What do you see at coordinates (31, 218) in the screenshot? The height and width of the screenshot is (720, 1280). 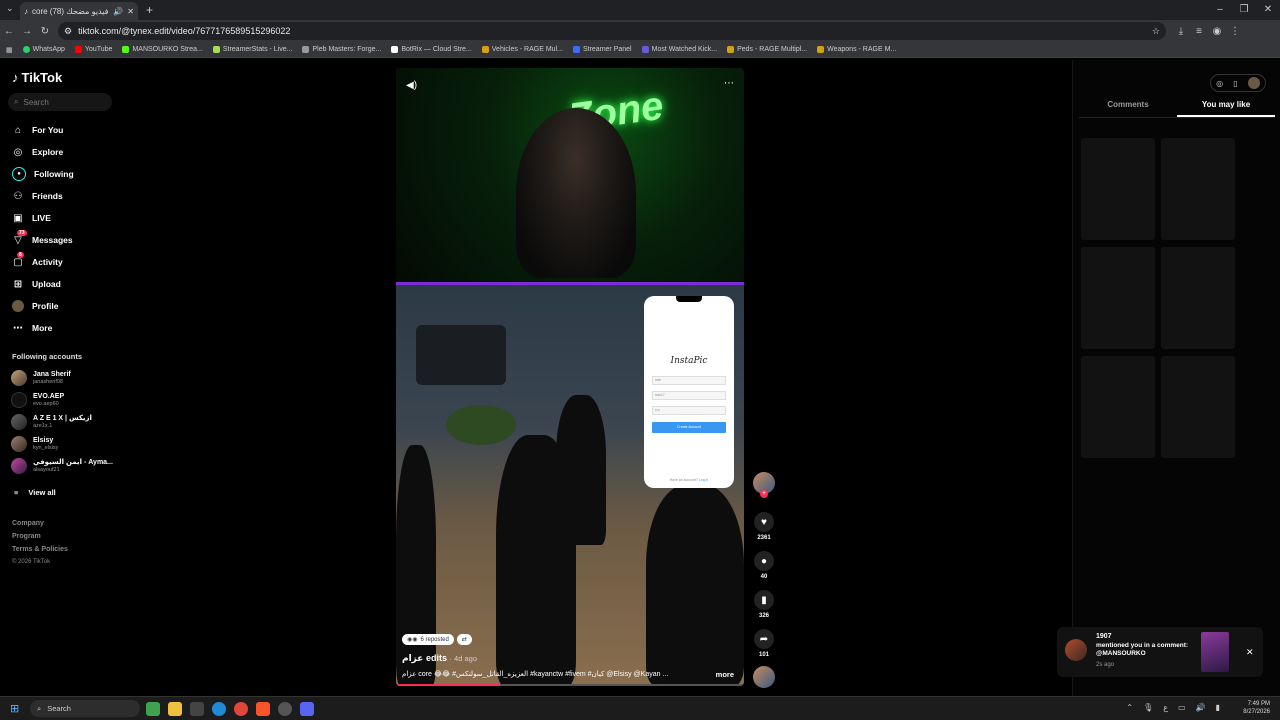 I see `nav-live: ▣ LIVE` at bounding box center [31, 218].